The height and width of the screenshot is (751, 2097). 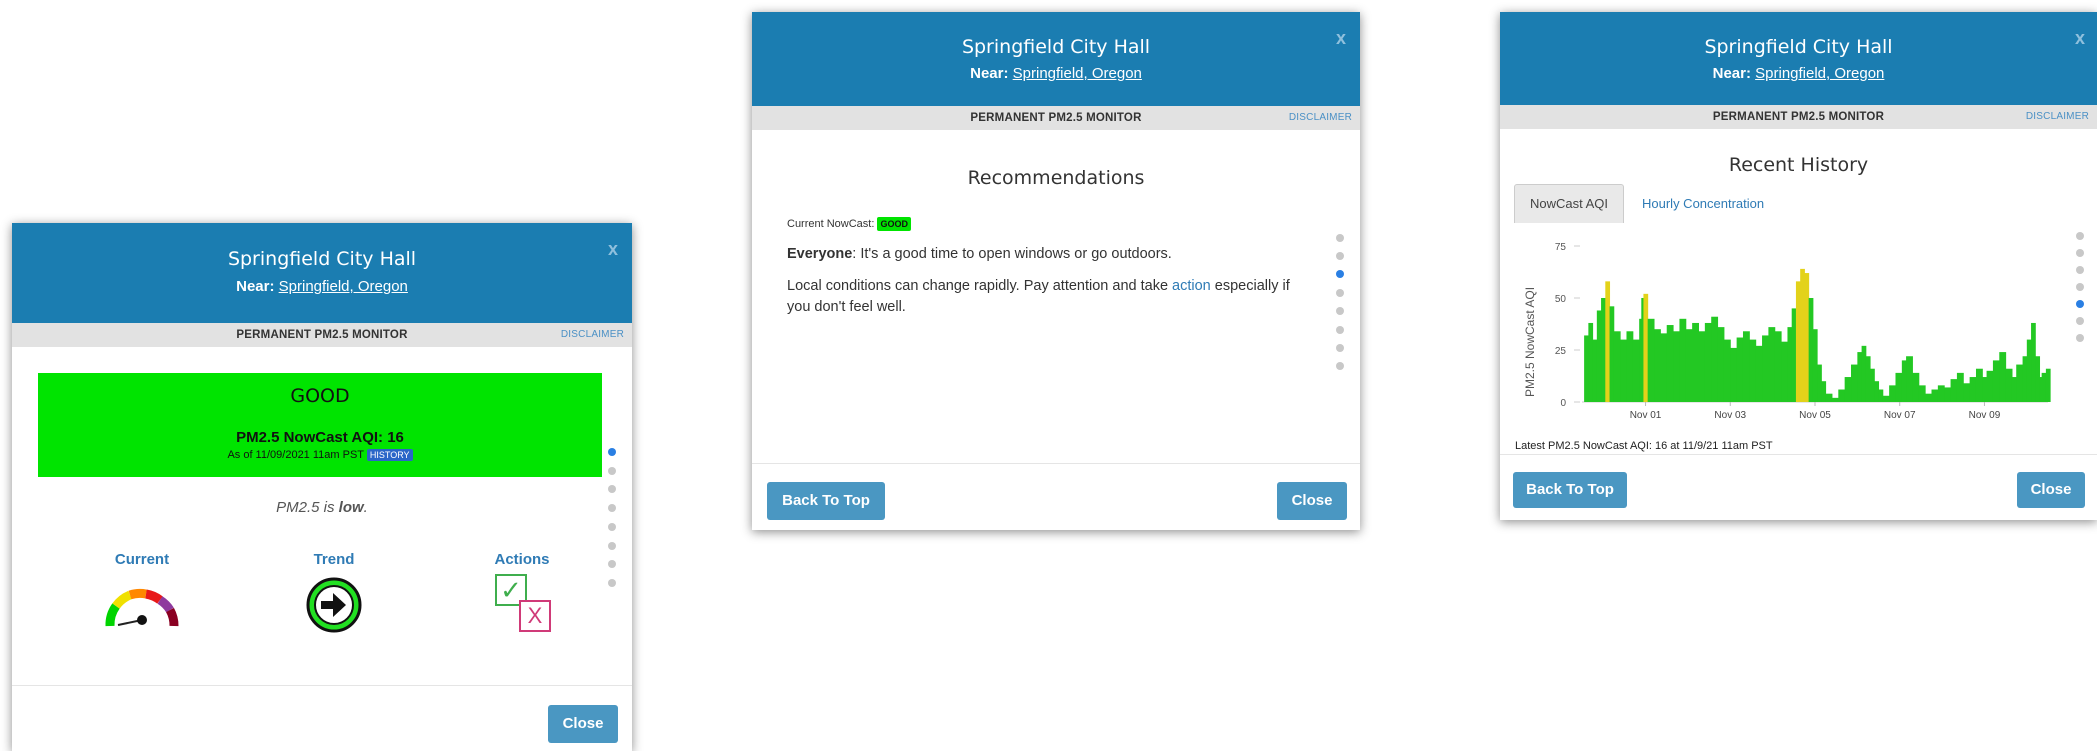 I want to click on actions-section: Actions ✓ X, so click(x=522, y=592).